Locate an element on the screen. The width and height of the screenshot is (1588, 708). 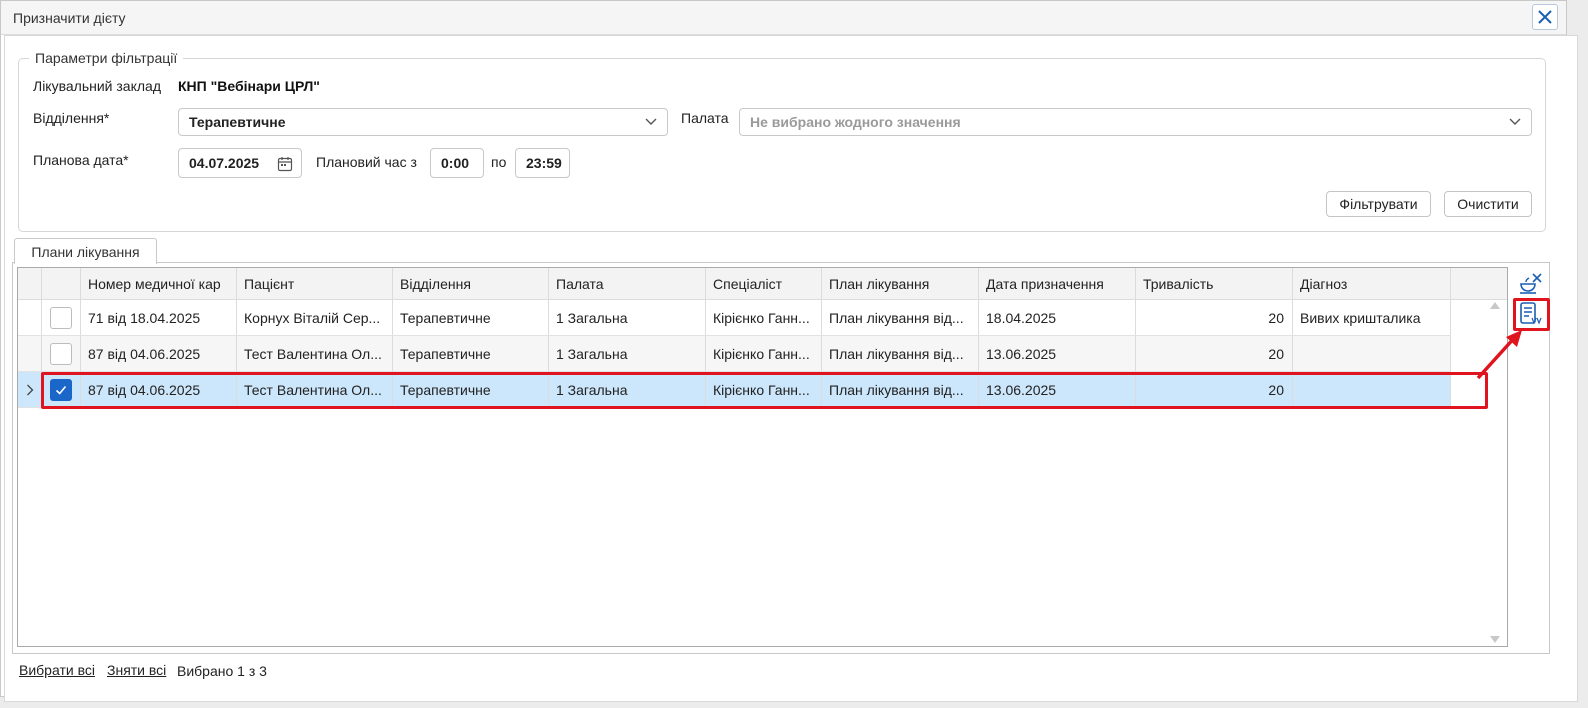
annotation-arrow is located at coordinates (1499, 355).